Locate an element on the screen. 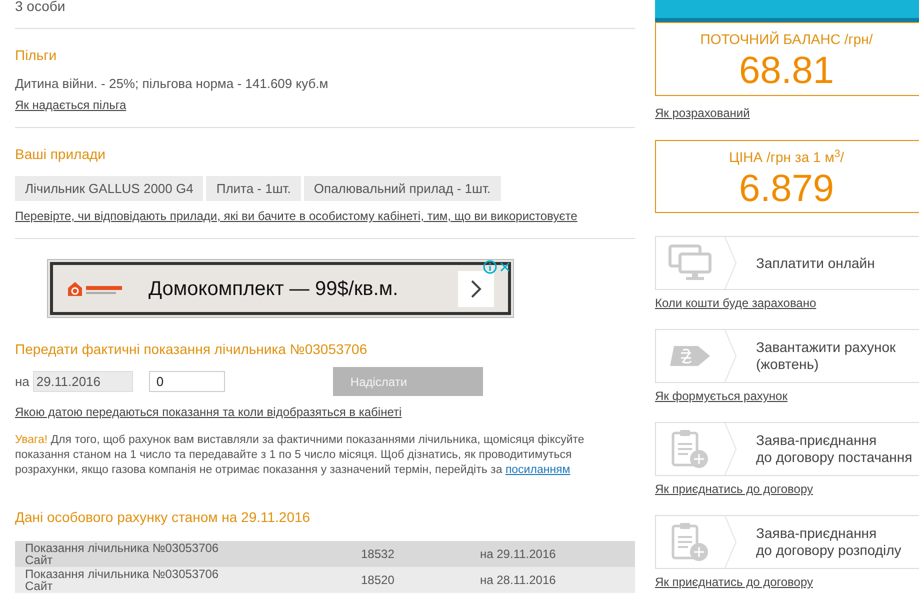 The height and width of the screenshot is (594, 919). help-link: Перевірте, чи відповідають прилади, які ви бачите в особистому кабінеті, тим, що ви використовуєте is located at coordinates (296, 216).